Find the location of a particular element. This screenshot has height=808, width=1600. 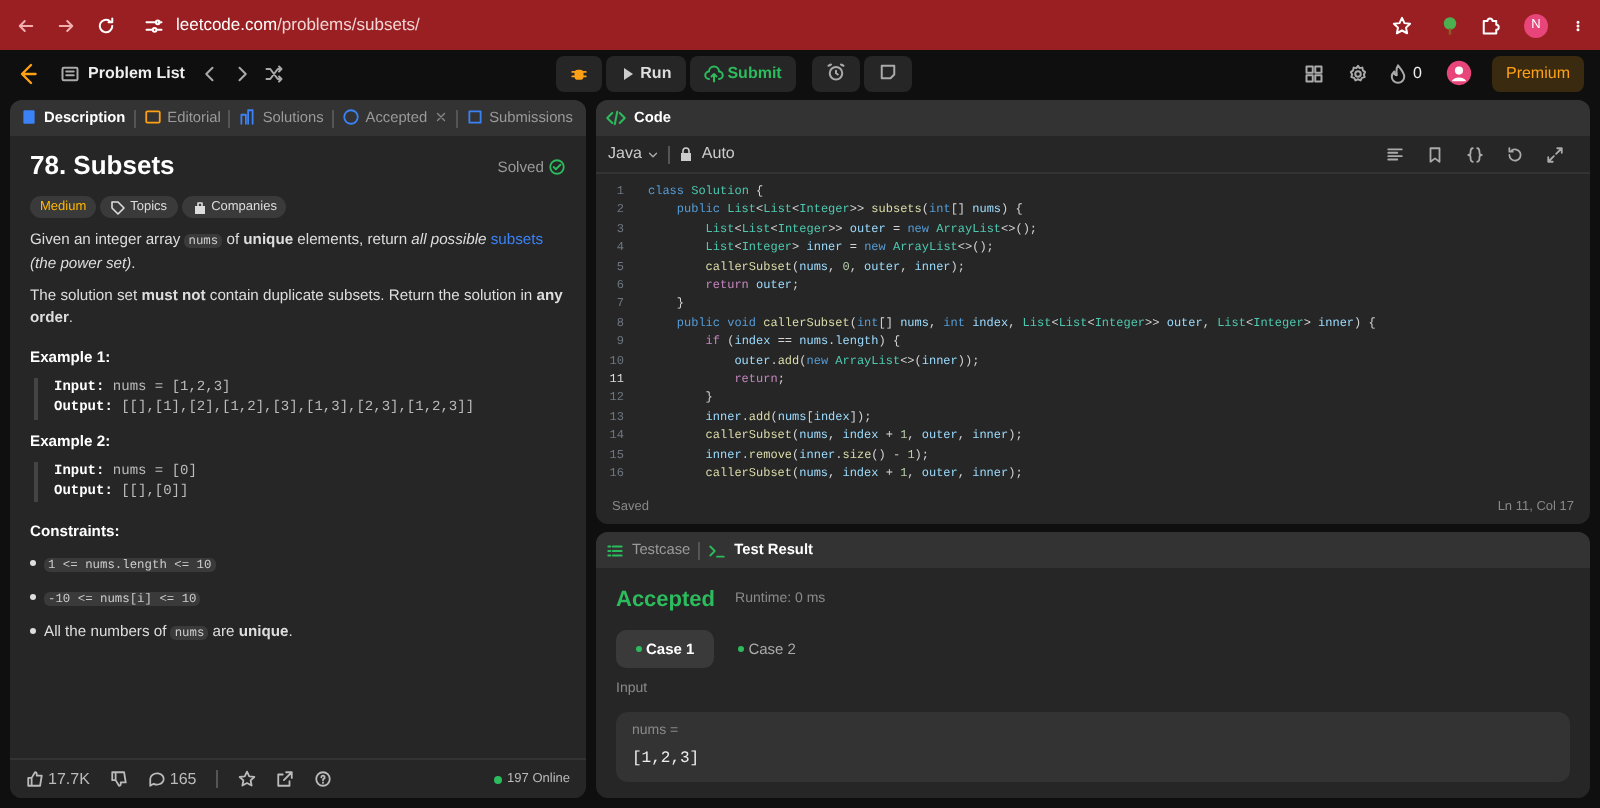

terminal-icon is located at coordinates (717, 550).